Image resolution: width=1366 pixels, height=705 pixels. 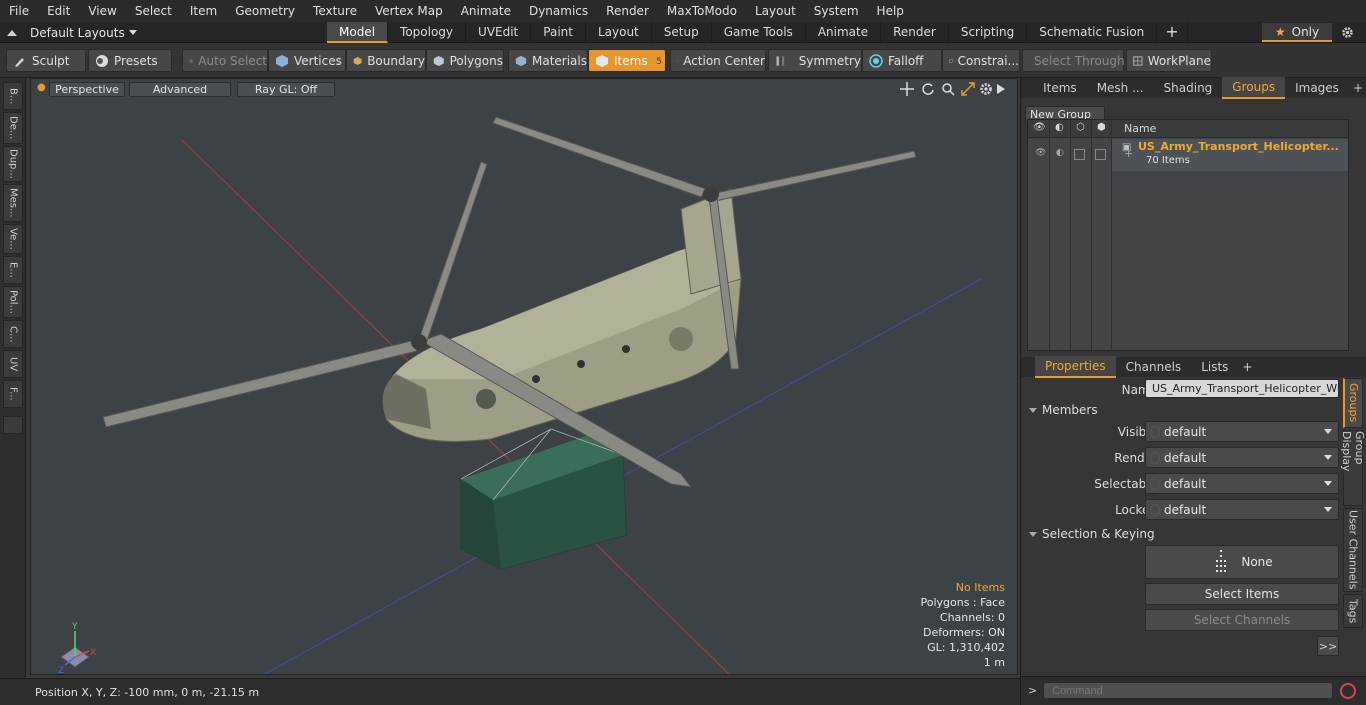 What do you see at coordinates (1040, 153) in the screenshot?
I see `row-eye-icon: 👁` at bounding box center [1040, 153].